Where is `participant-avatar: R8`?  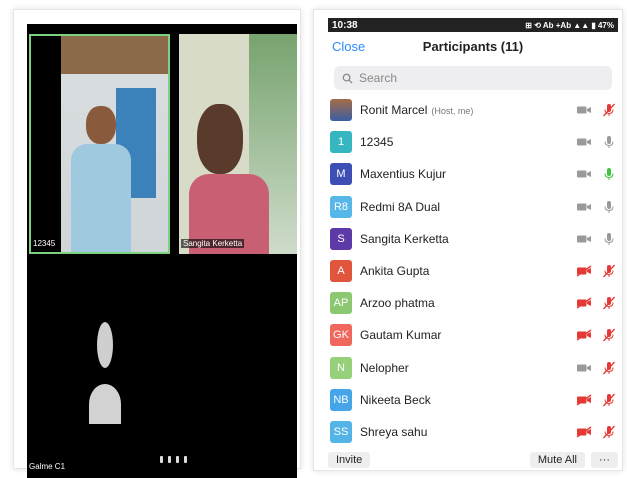 participant-avatar: R8 is located at coordinates (341, 206).